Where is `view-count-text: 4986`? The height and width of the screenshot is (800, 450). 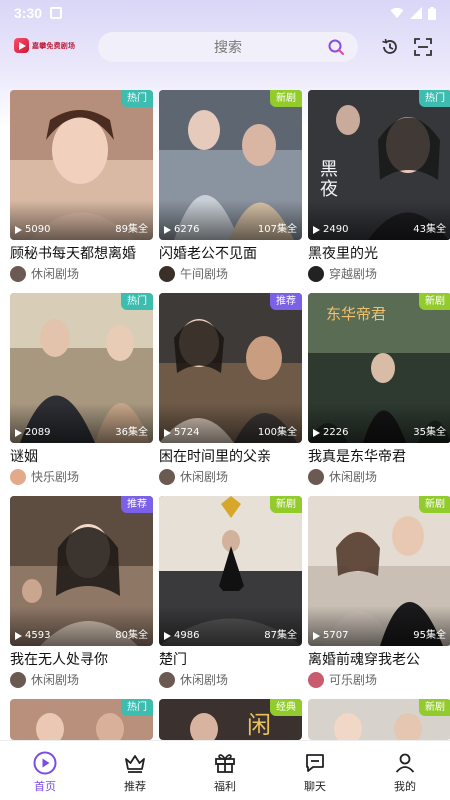 view-count-text: 4986 is located at coordinates (187, 635).